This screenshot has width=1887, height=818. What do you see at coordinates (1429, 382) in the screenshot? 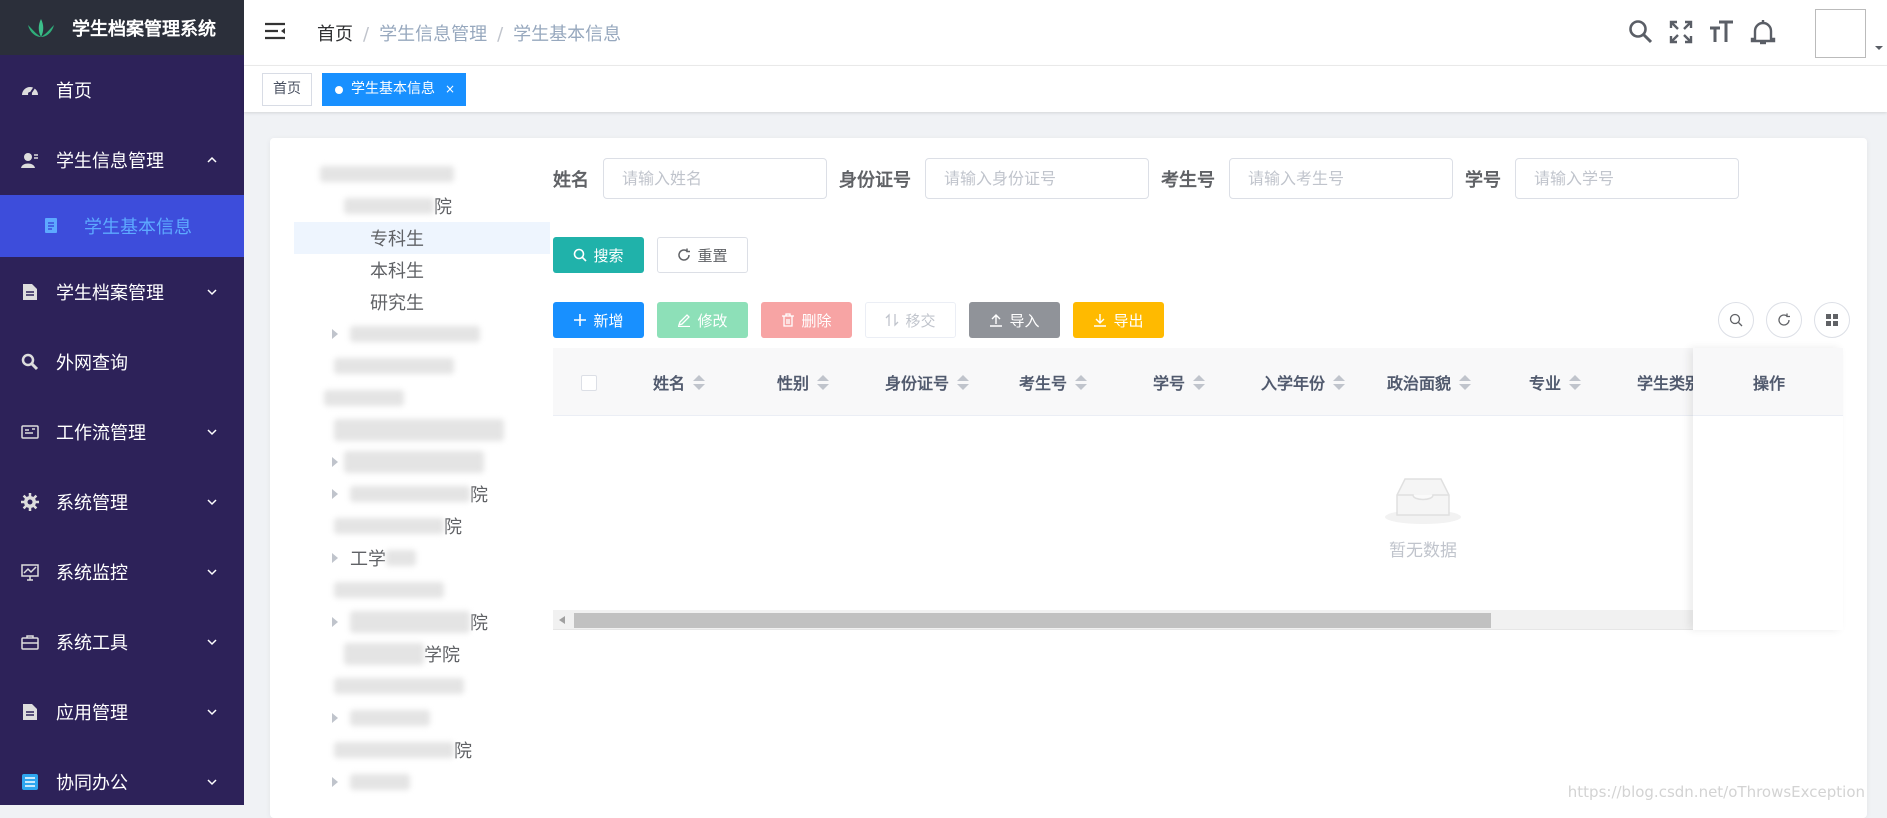
I see `column-header-politics: 政治面貌` at bounding box center [1429, 382].